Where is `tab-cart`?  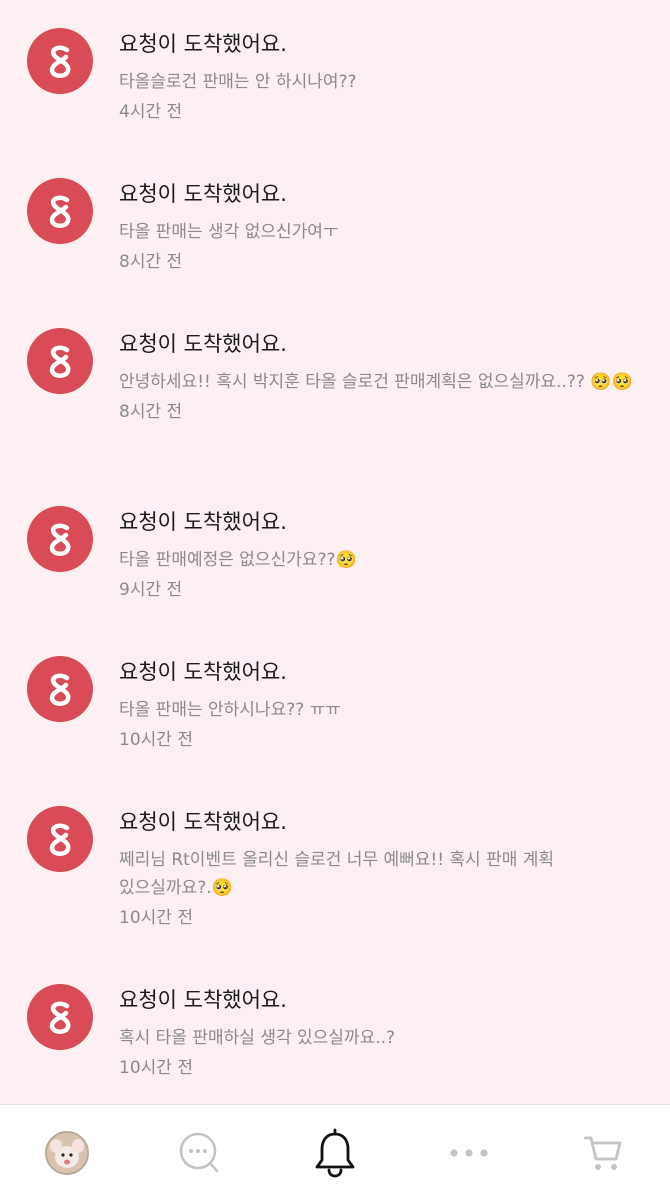
tab-cart is located at coordinates (603, 1153).